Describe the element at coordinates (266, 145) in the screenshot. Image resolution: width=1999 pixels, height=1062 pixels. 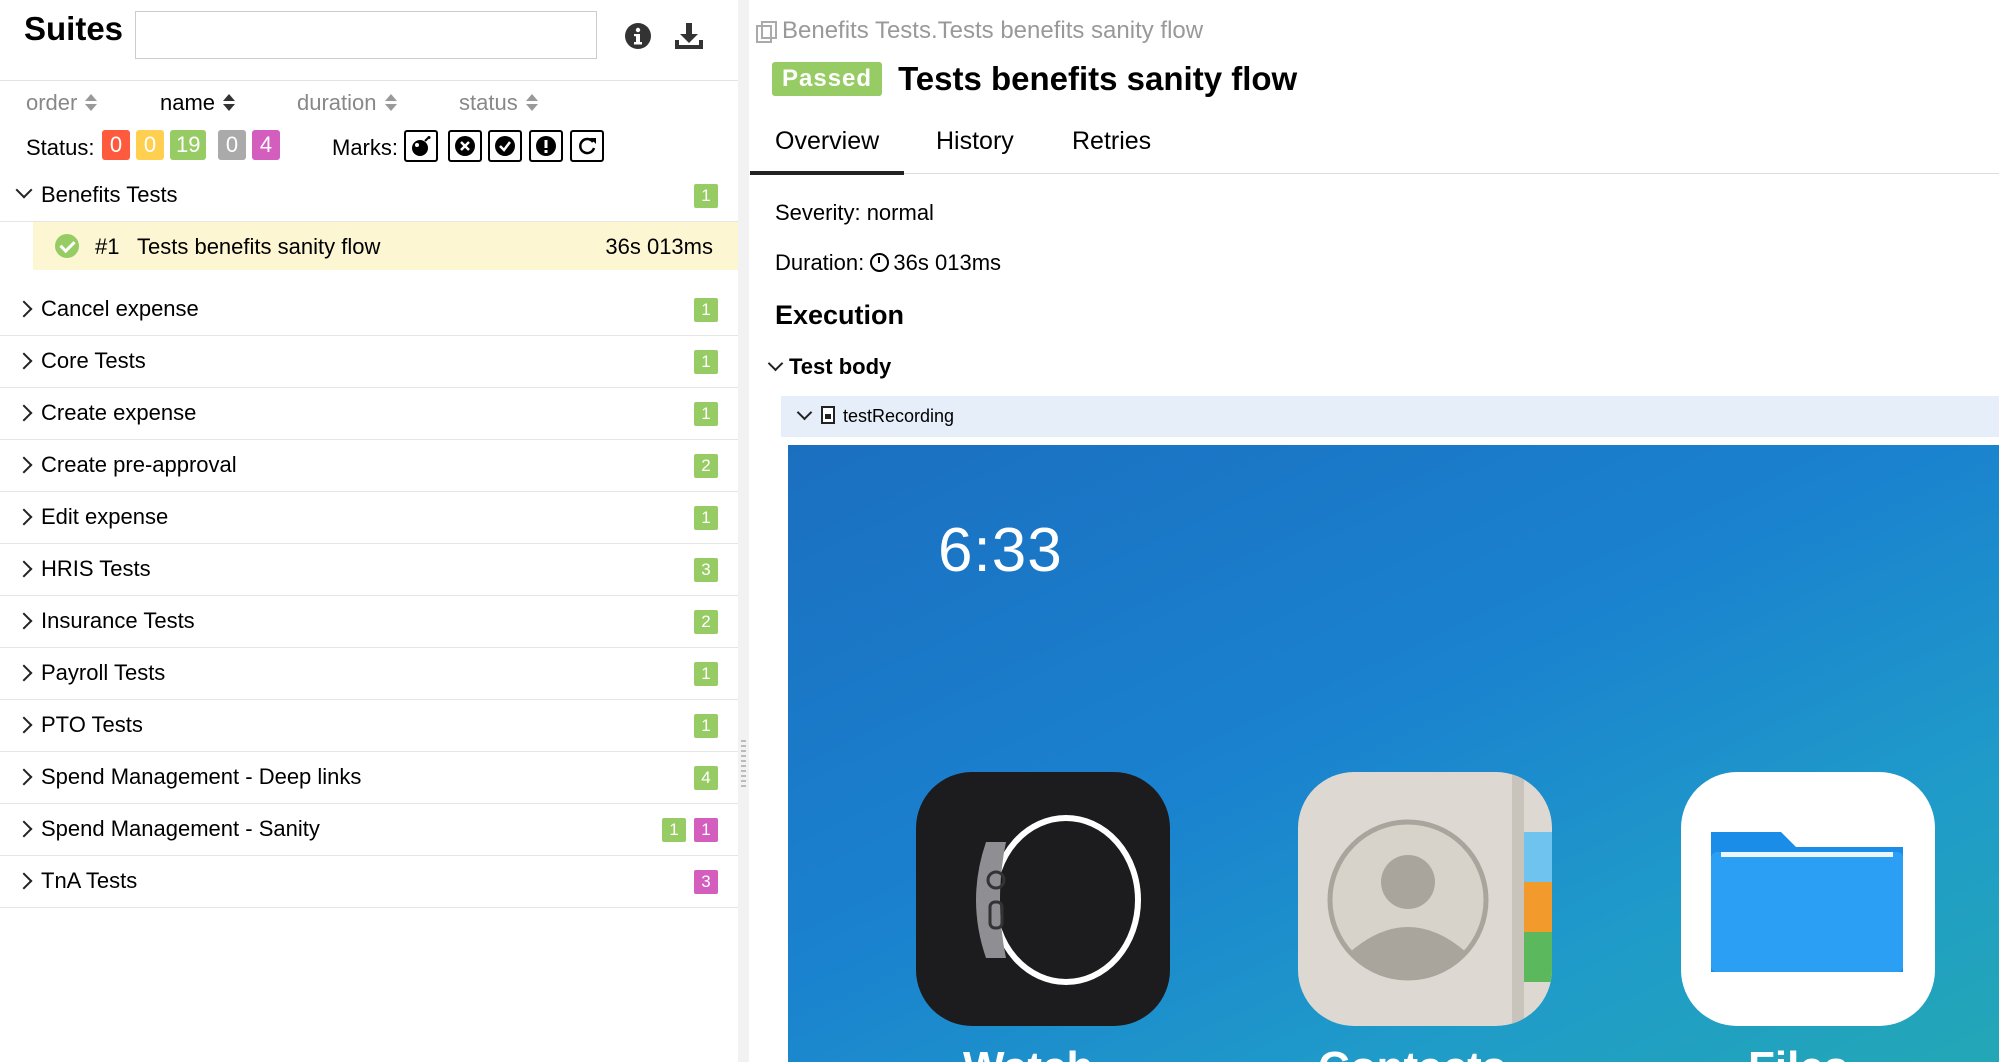
I see `status-unknown-toggle: 4` at that location.